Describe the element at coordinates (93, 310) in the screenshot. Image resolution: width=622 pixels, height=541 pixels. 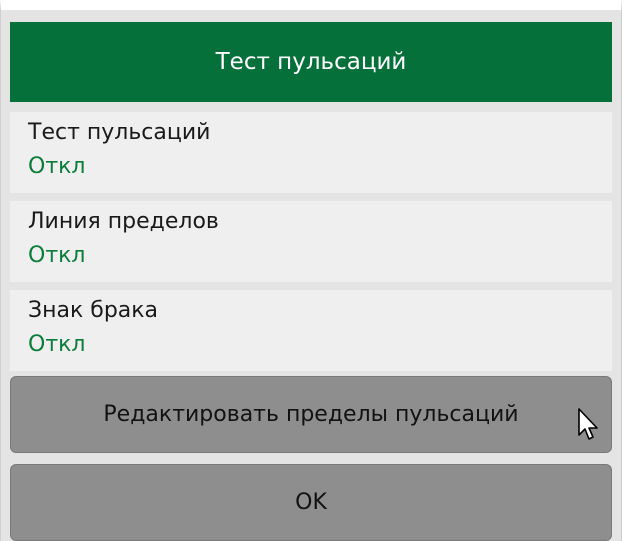
I see `menu-item-label: Знак брака` at that location.